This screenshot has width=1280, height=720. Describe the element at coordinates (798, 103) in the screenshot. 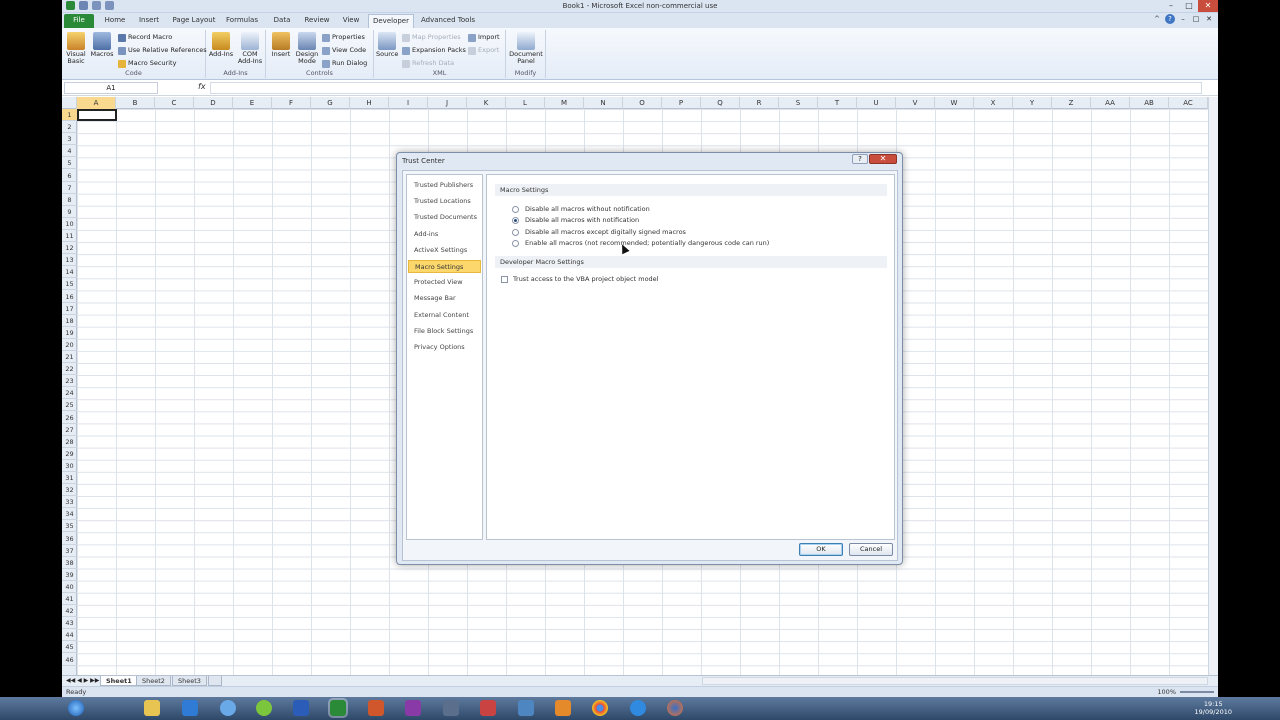

I see `column-header: S` at that location.